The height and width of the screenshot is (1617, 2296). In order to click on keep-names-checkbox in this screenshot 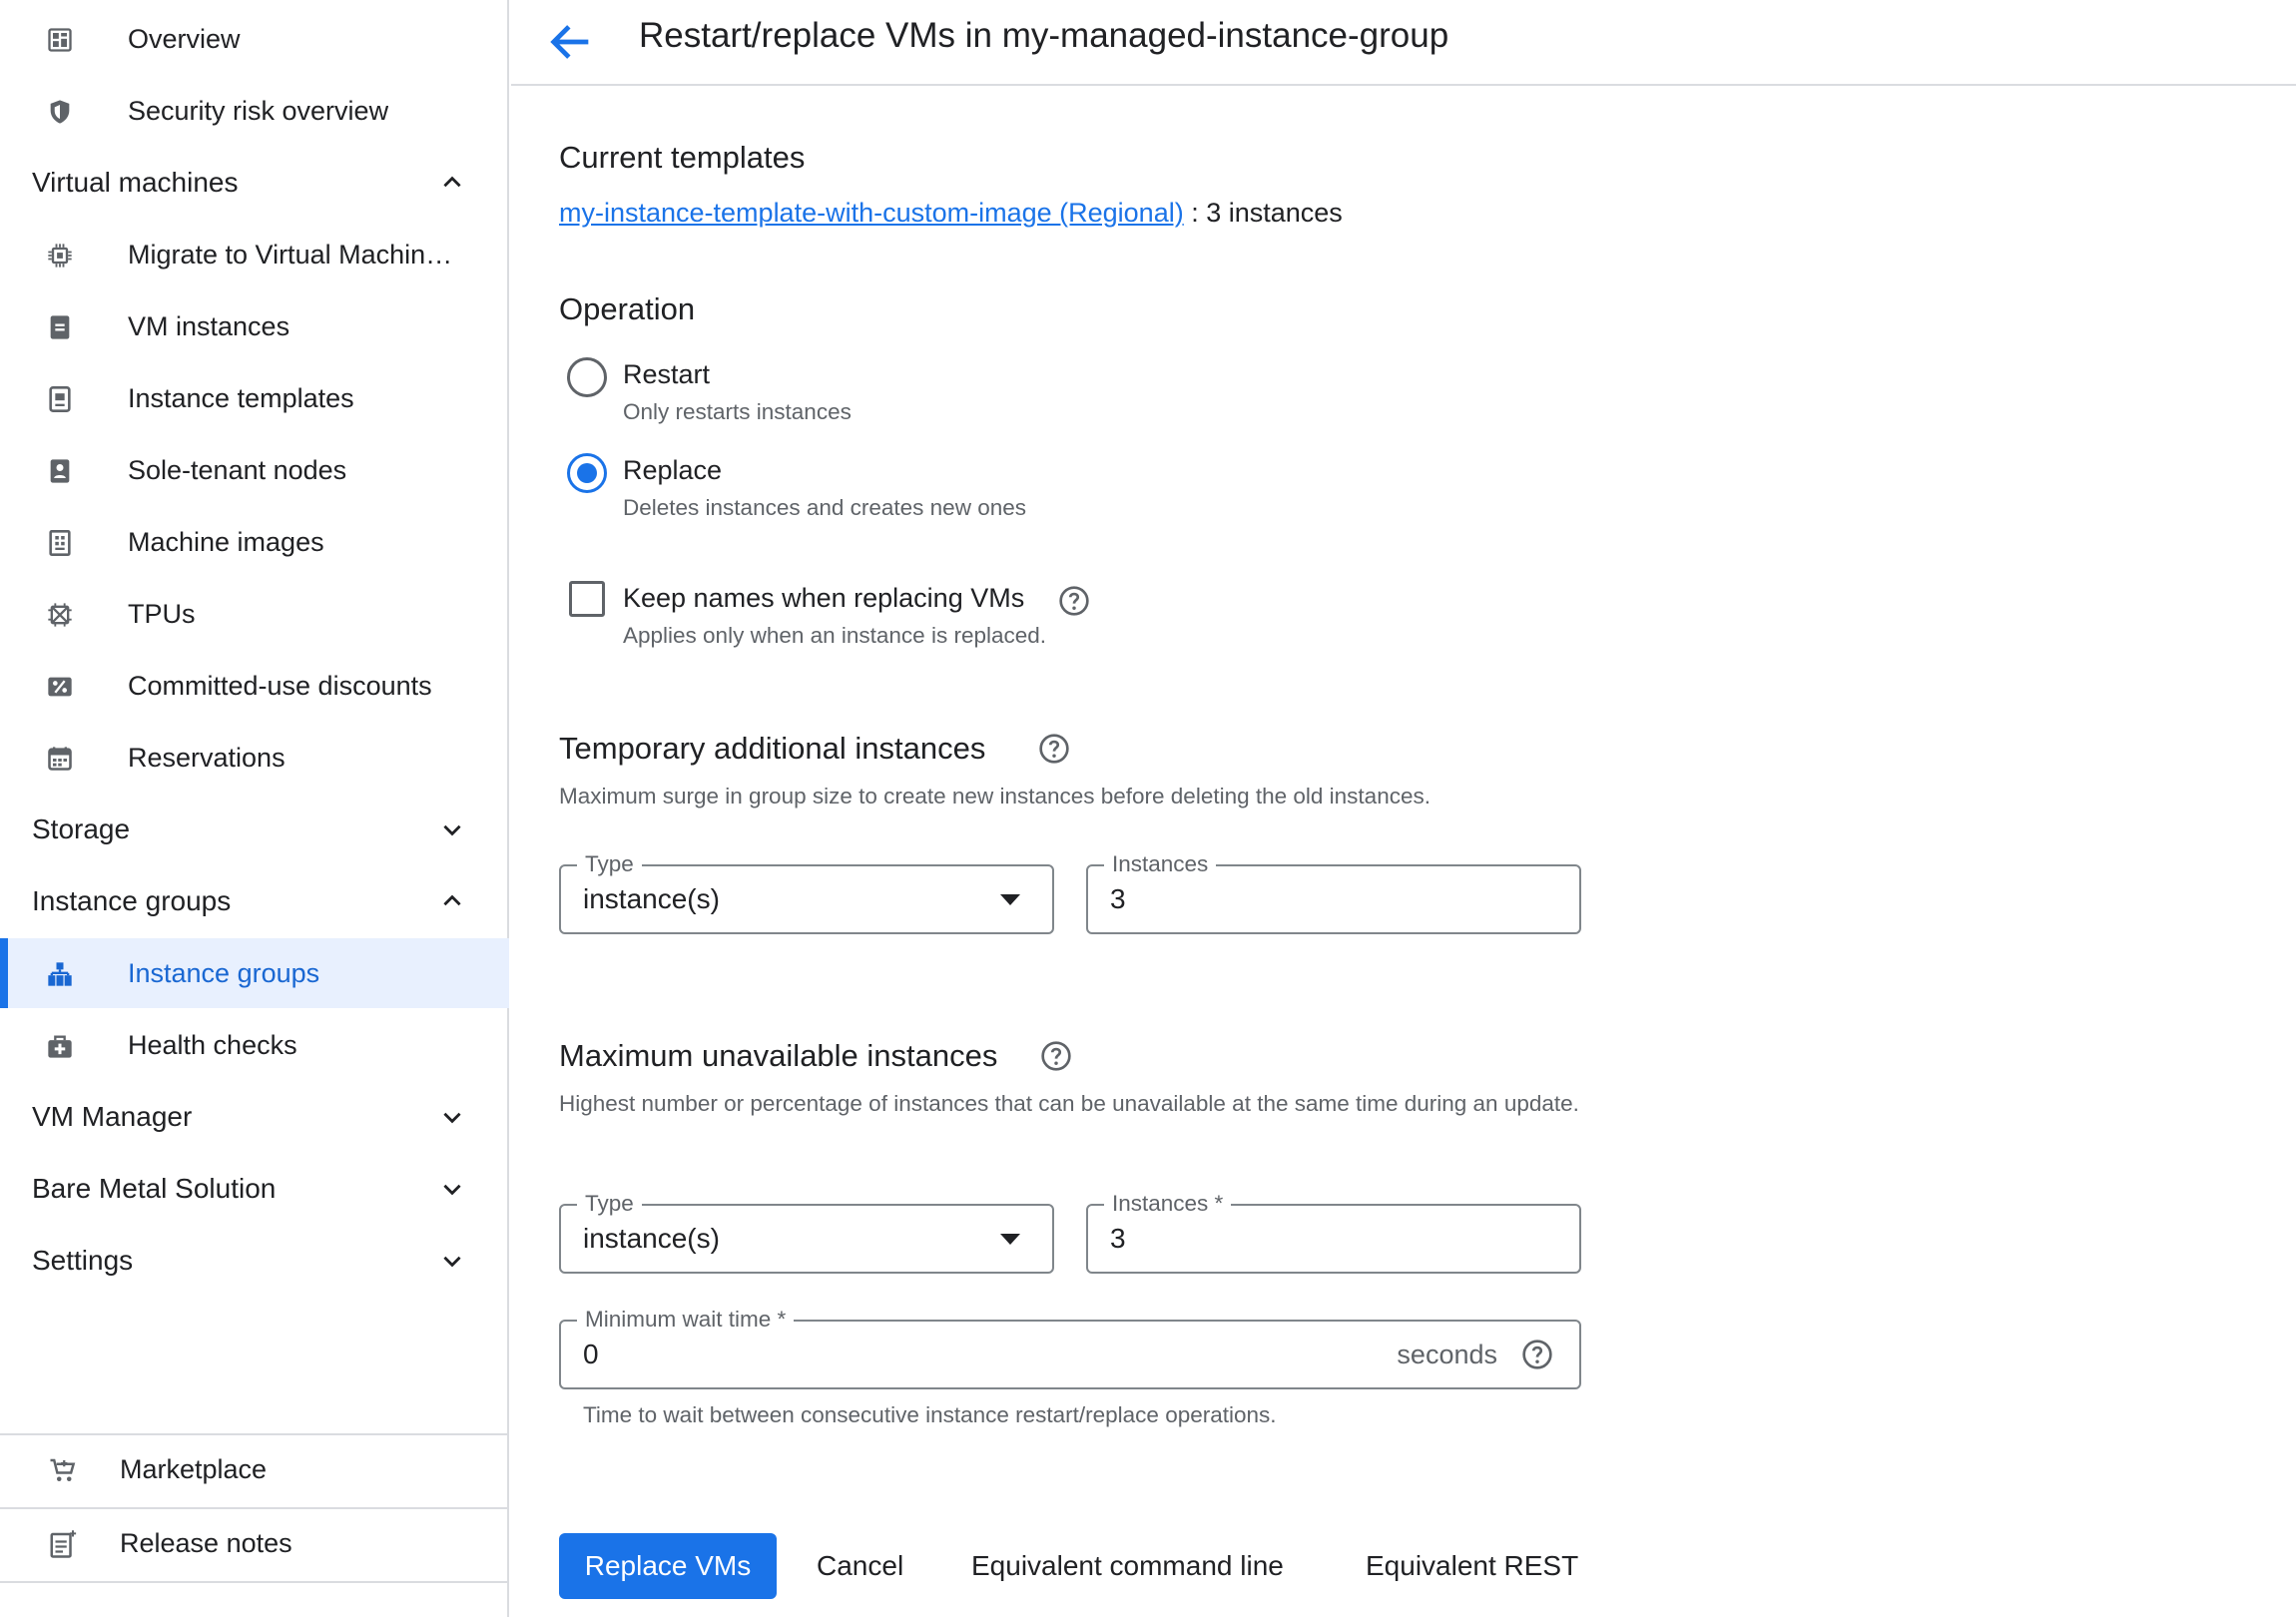, I will do `click(587, 599)`.